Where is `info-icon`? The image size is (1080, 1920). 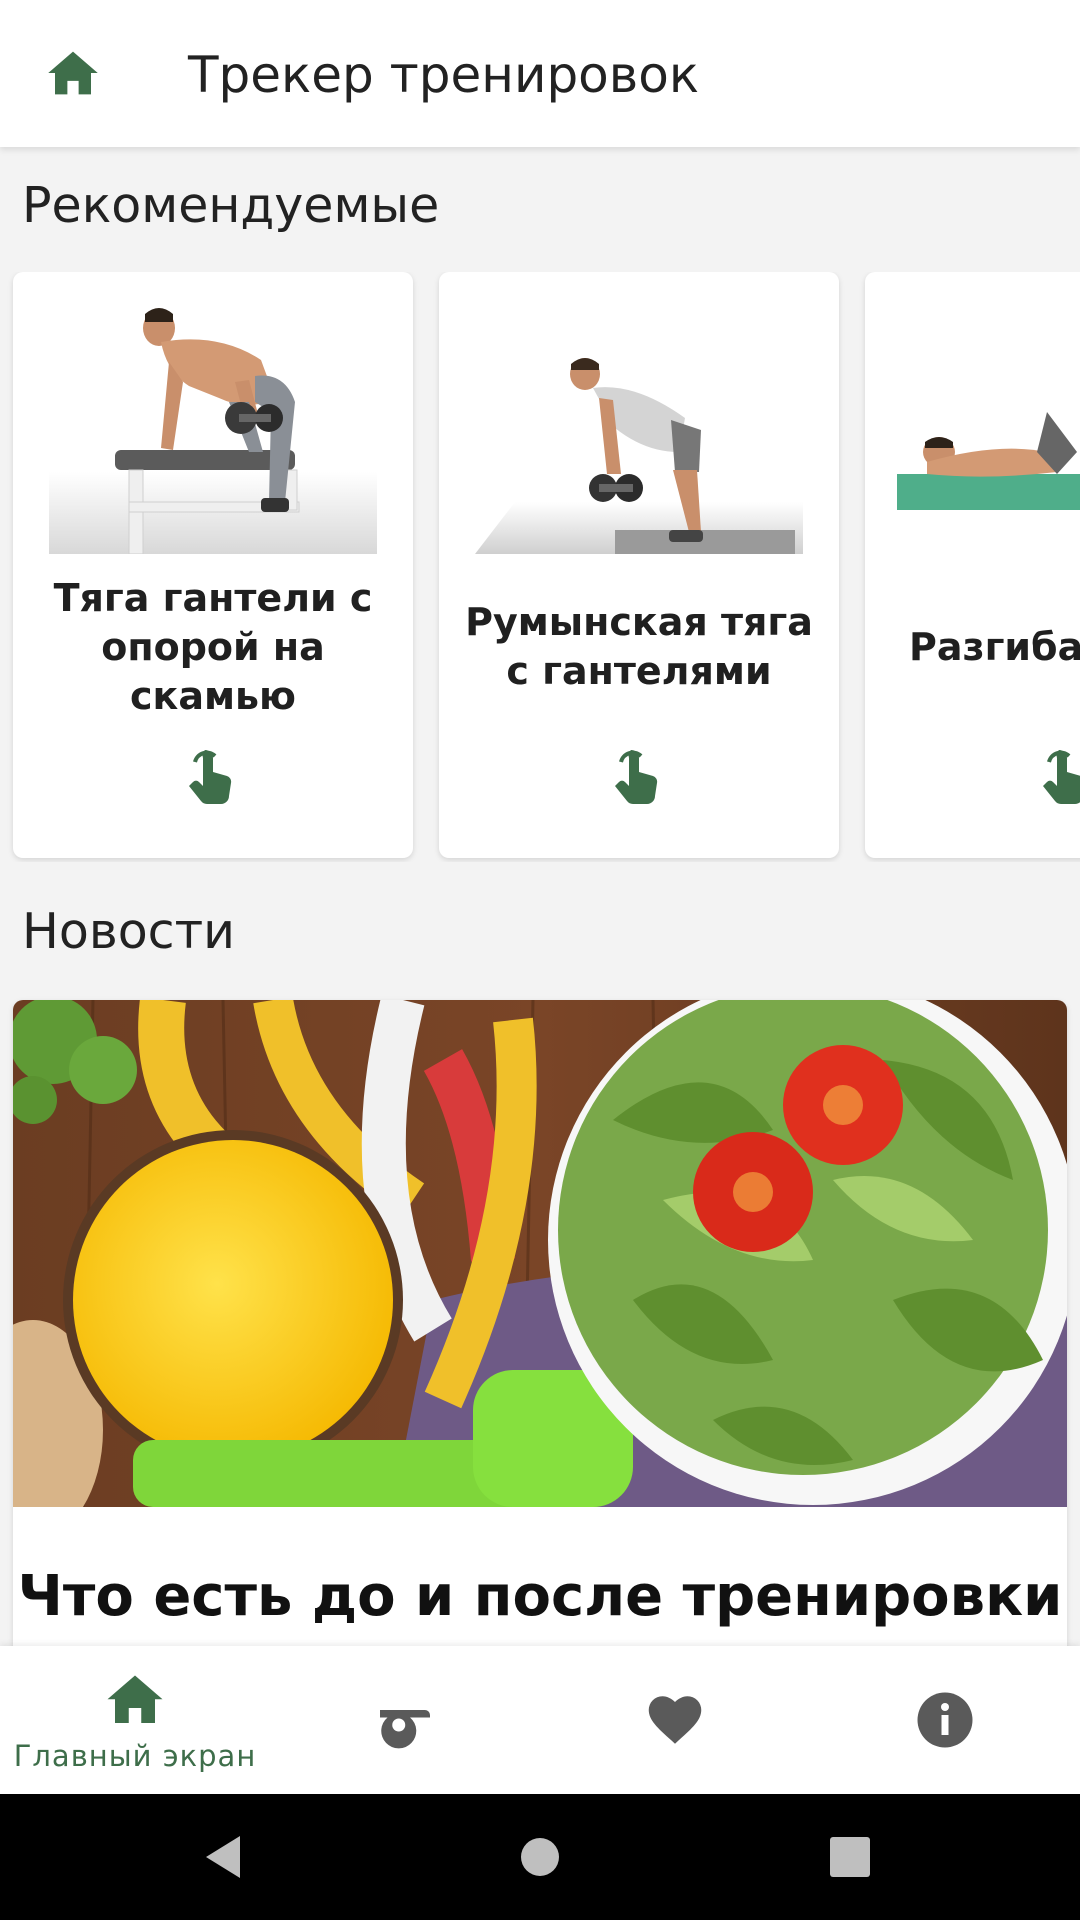 info-icon is located at coordinates (945, 1720).